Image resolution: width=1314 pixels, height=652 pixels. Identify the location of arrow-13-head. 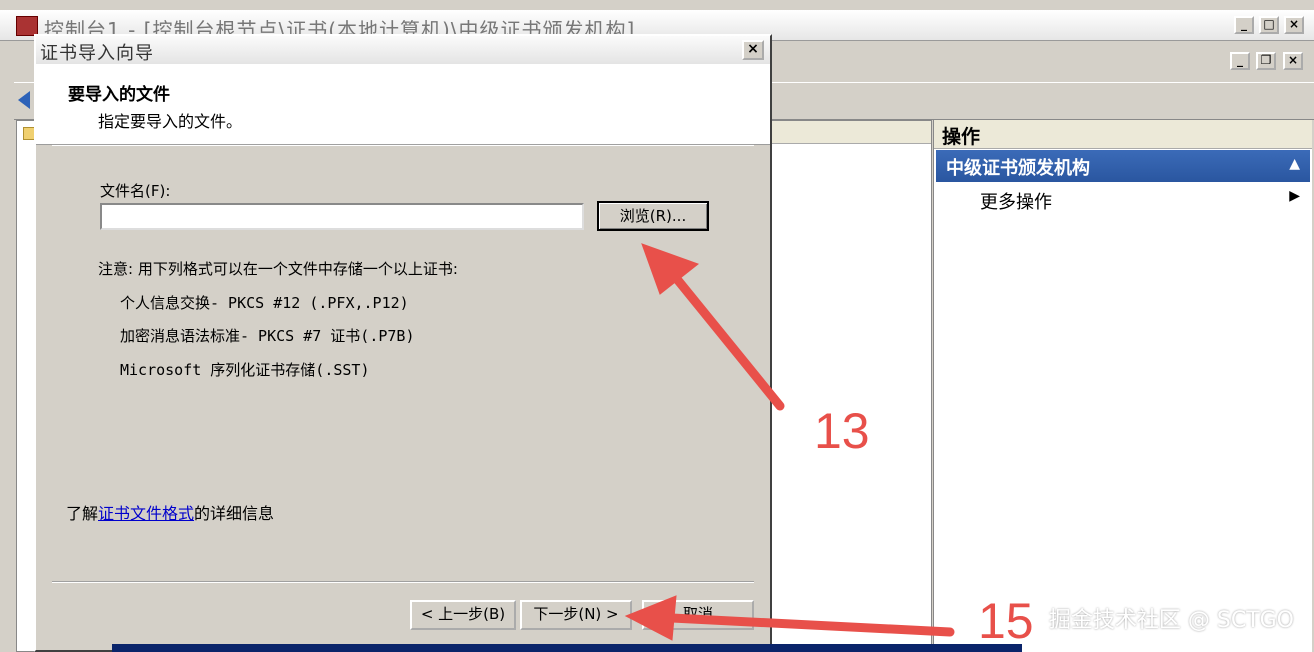
(670, 269).